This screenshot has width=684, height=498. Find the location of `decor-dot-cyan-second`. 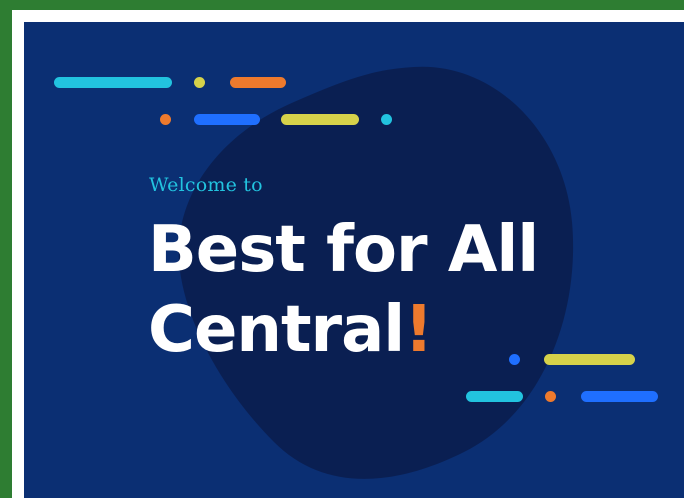

decor-dot-cyan-second is located at coordinates (386, 119).